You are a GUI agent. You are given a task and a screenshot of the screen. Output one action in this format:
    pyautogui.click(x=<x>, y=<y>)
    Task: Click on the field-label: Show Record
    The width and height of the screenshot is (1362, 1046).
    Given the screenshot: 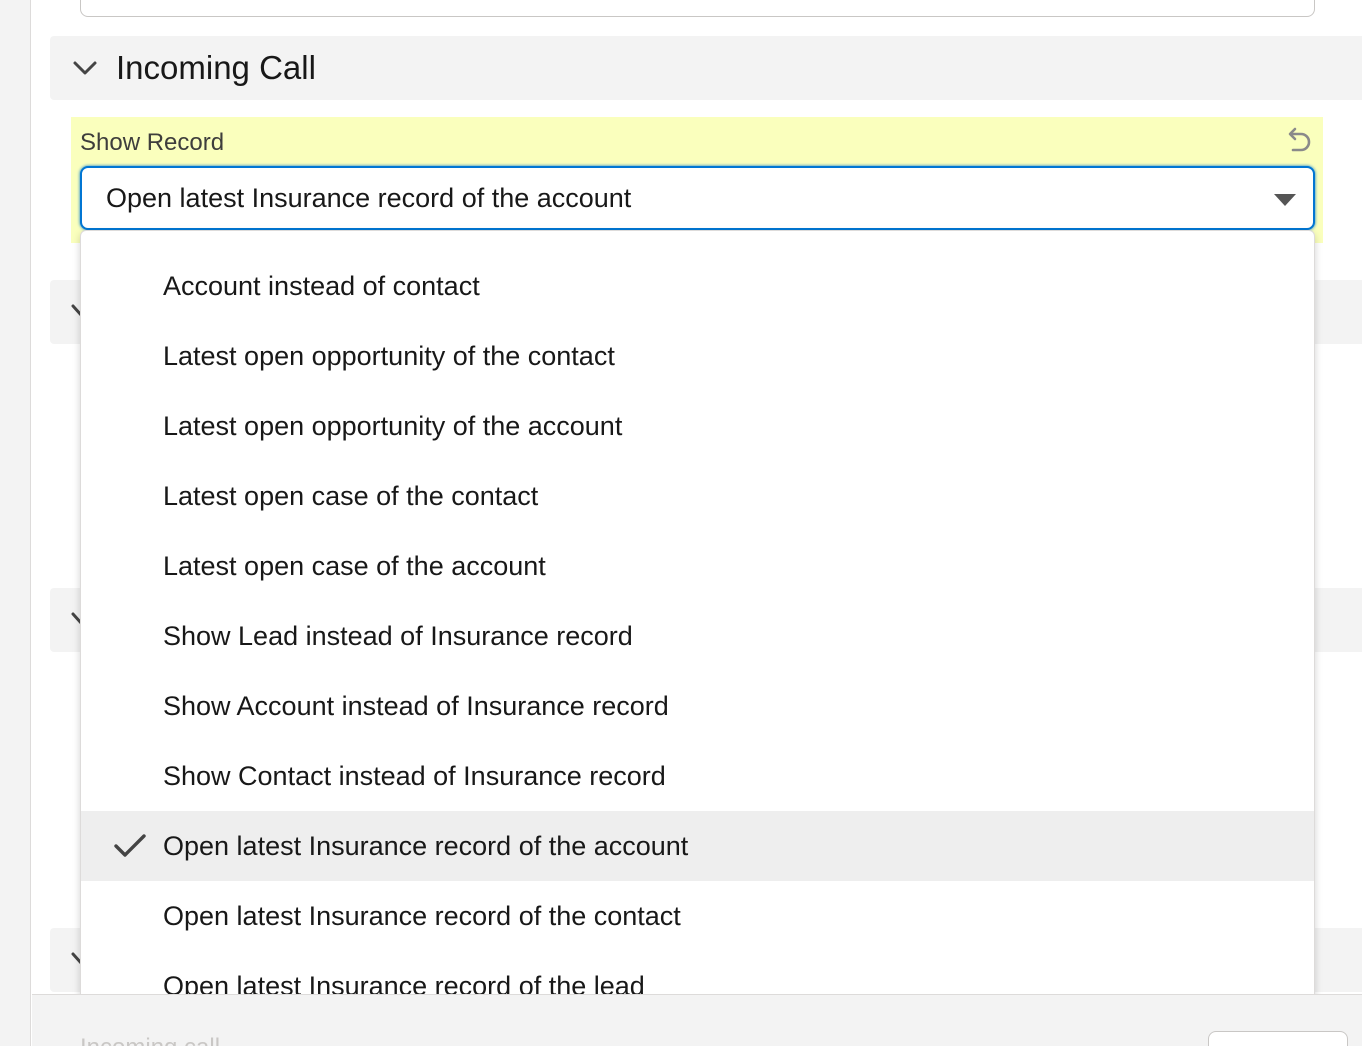 What is the action you would take?
    pyautogui.click(x=152, y=142)
    